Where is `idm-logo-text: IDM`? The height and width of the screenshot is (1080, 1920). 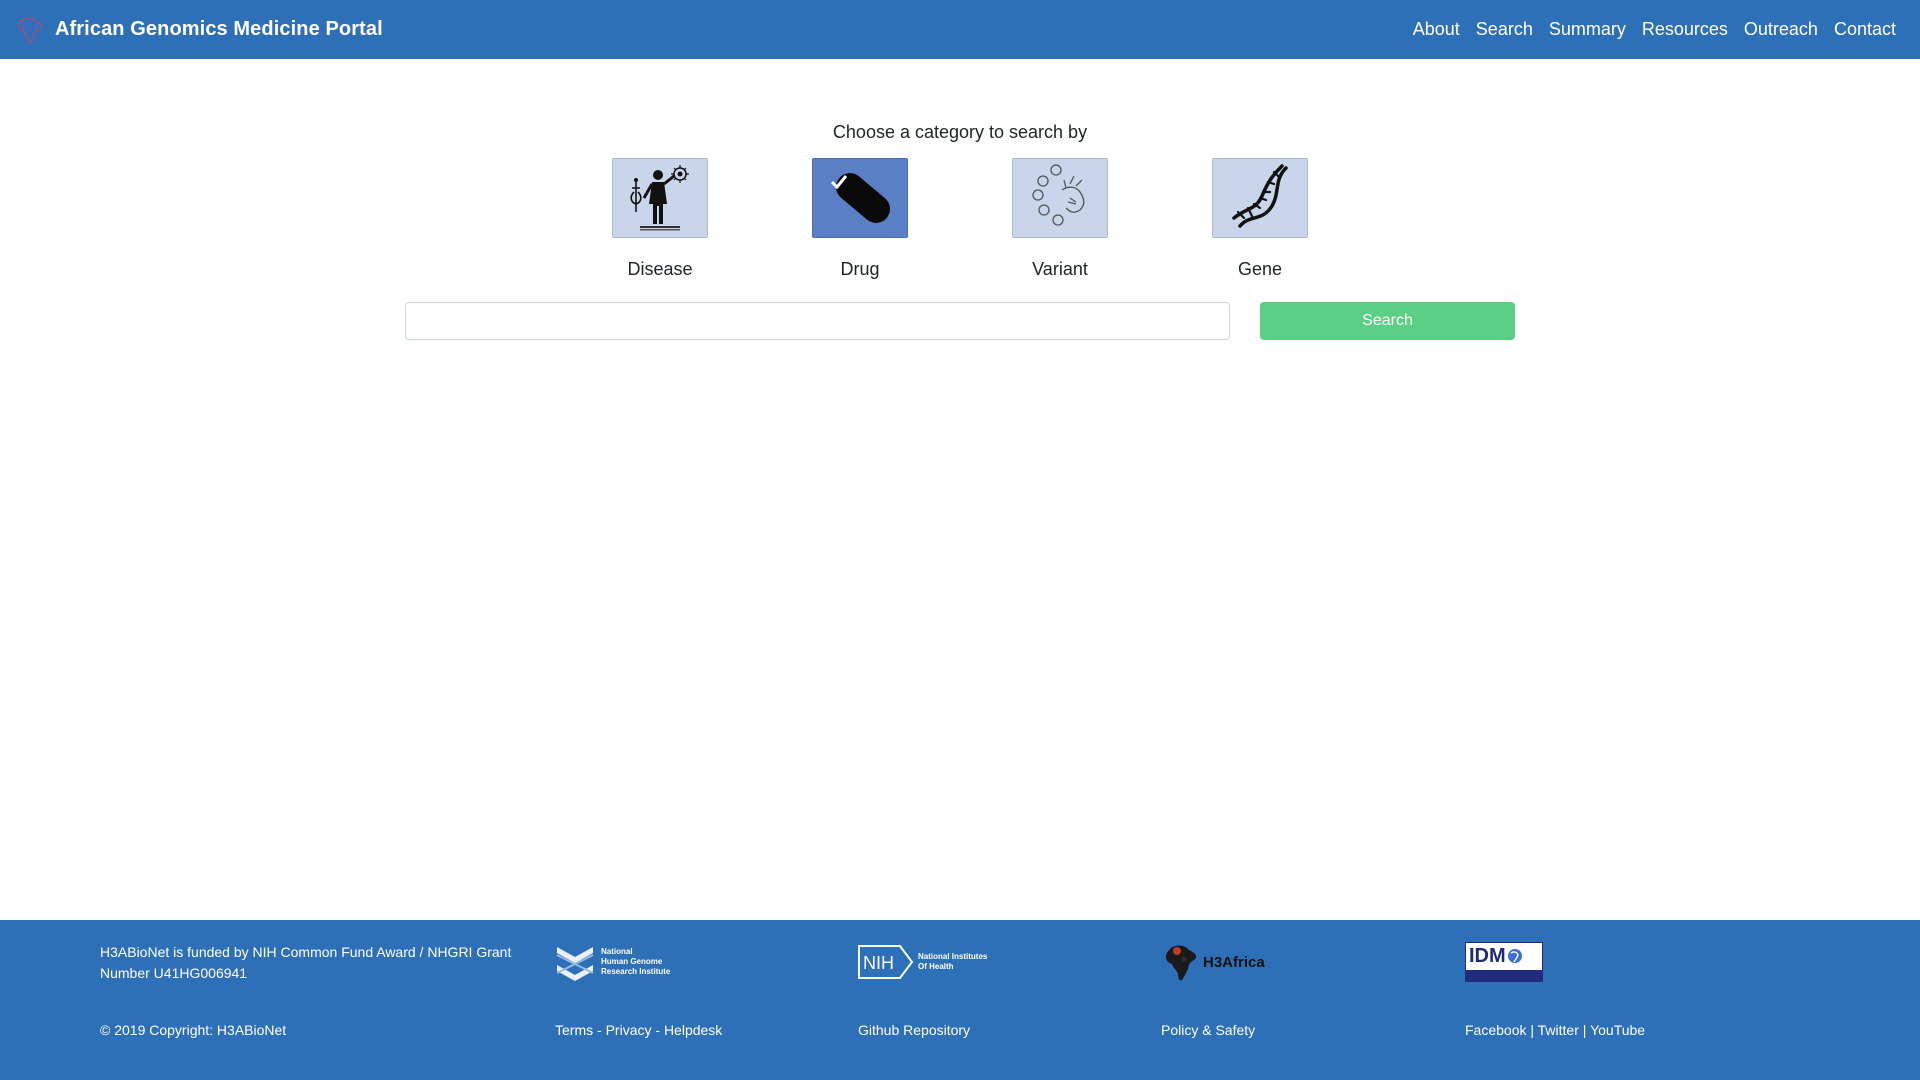 idm-logo-text: IDM is located at coordinates (1487, 956).